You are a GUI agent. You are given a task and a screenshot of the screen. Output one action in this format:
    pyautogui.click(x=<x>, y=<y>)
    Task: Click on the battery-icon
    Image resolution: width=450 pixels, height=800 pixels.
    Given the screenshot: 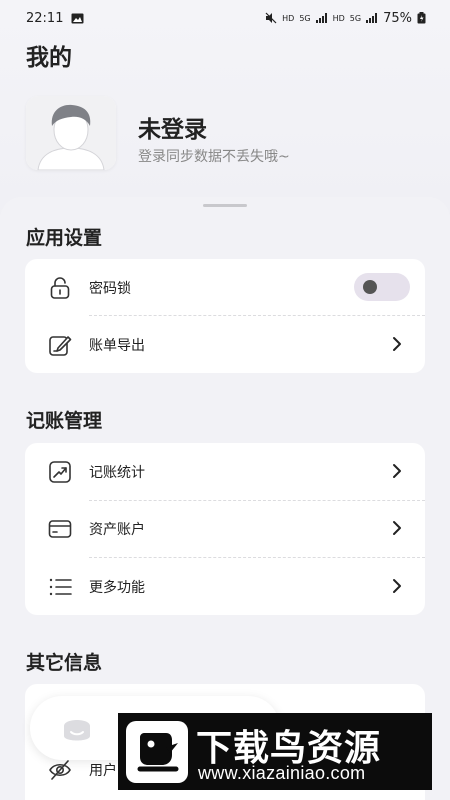 What is the action you would take?
    pyautogui.click(x=421, y=18)
    